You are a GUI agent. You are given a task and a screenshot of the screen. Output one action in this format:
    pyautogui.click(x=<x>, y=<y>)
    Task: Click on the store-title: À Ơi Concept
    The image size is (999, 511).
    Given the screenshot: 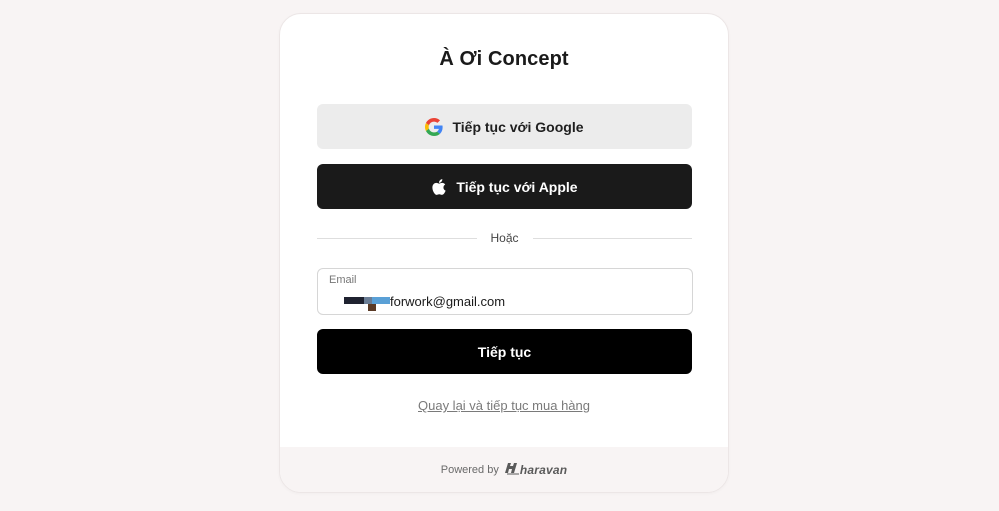 What is the action you would take?
    pyautogui.click(x=504, y=59)
    